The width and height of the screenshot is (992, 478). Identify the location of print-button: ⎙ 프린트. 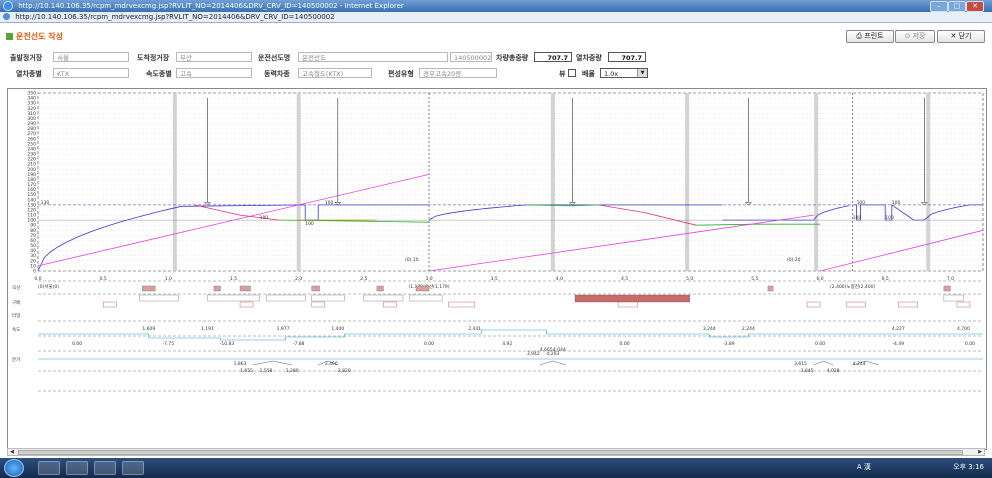
(870, 36).